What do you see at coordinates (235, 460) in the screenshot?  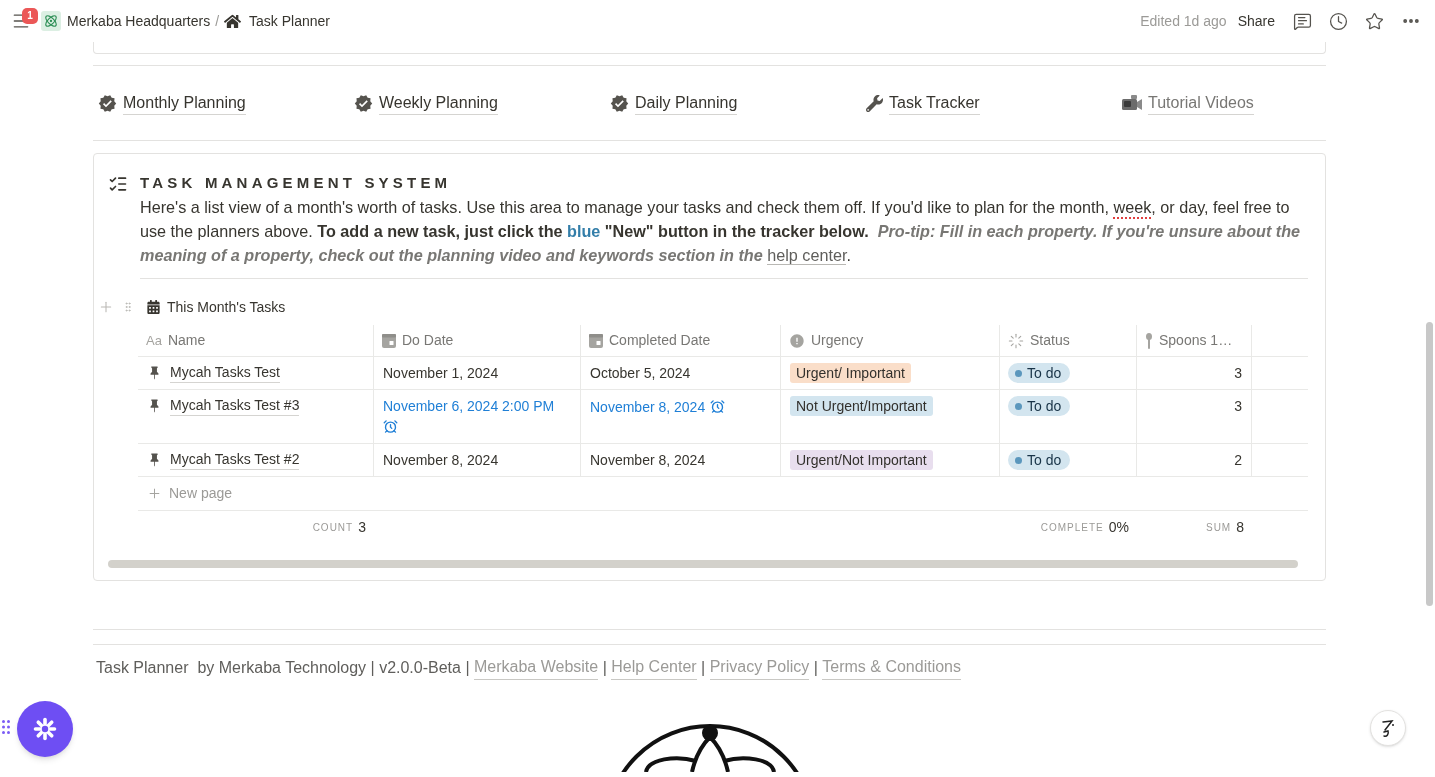 I see `task-name: Mycah Tasks Test #2` at bounding box center [235, 460].